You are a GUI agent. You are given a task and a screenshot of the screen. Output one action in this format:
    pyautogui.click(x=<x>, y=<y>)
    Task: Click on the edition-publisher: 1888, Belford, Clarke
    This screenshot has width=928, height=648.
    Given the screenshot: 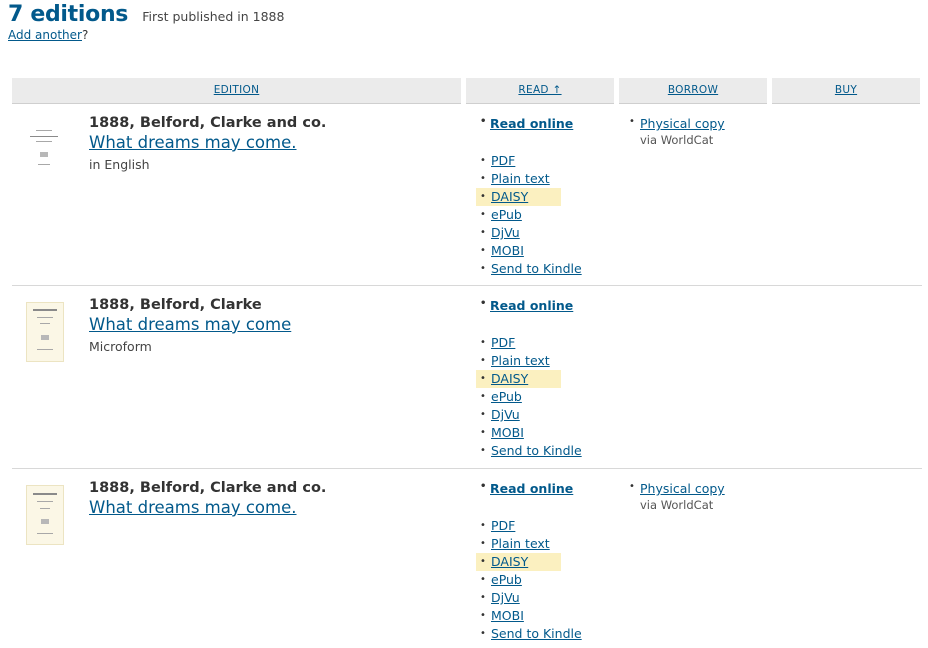 What is the action you would take?
    pyautogui.click(x=175, y=305)
    